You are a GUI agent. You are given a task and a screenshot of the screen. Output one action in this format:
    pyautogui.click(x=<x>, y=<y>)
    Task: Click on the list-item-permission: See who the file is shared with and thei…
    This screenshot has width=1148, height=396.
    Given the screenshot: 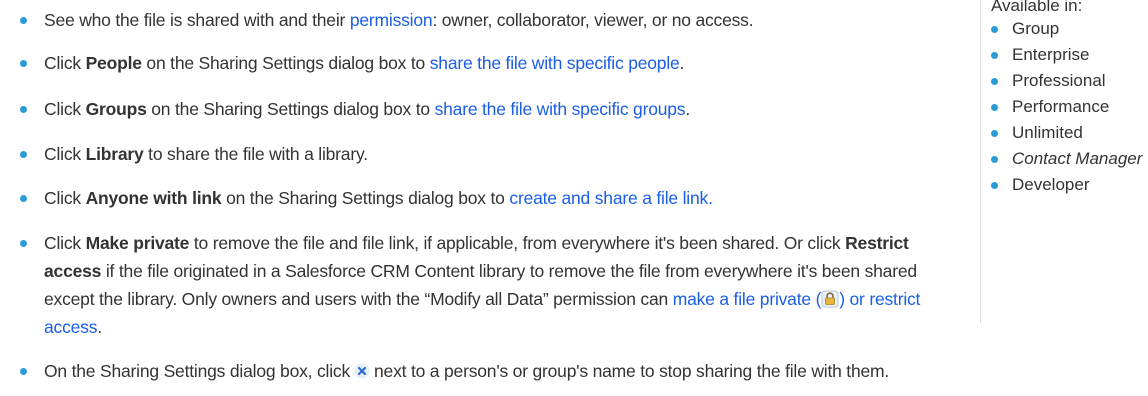 What is the action you would take?
    pyautogui.click(x=387, y=20)
    